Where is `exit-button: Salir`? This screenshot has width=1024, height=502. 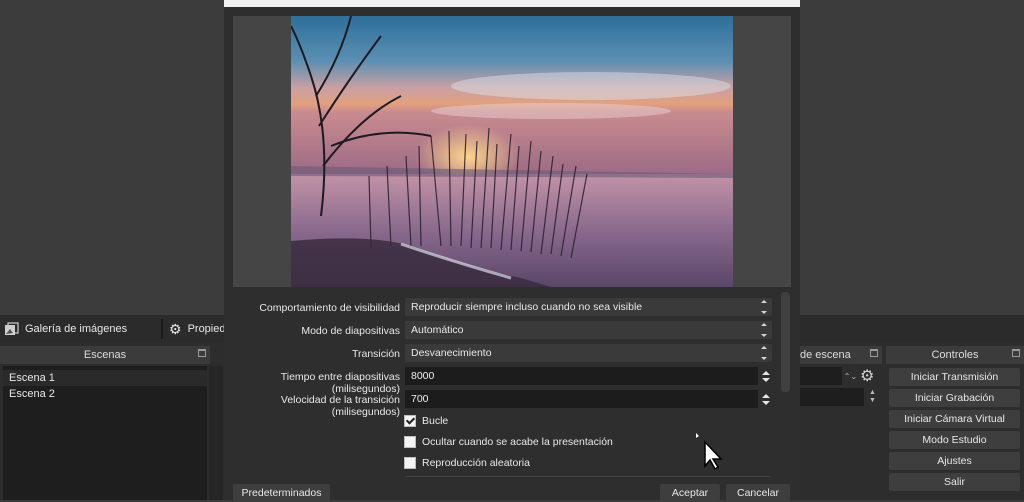 exit-button: Salir is located at coordinates (954, 482).